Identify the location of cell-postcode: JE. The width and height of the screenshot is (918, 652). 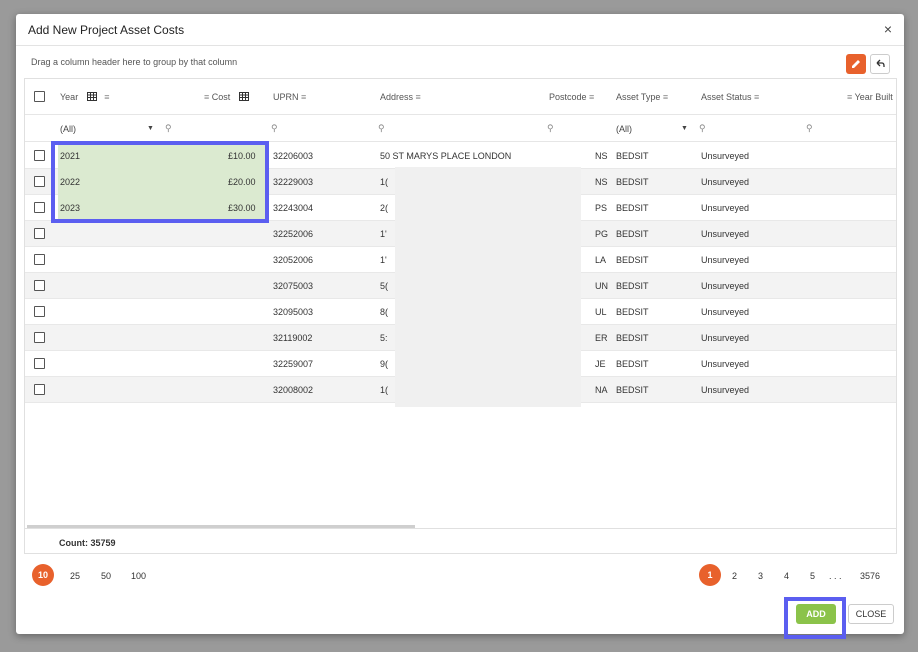
(600, 364).